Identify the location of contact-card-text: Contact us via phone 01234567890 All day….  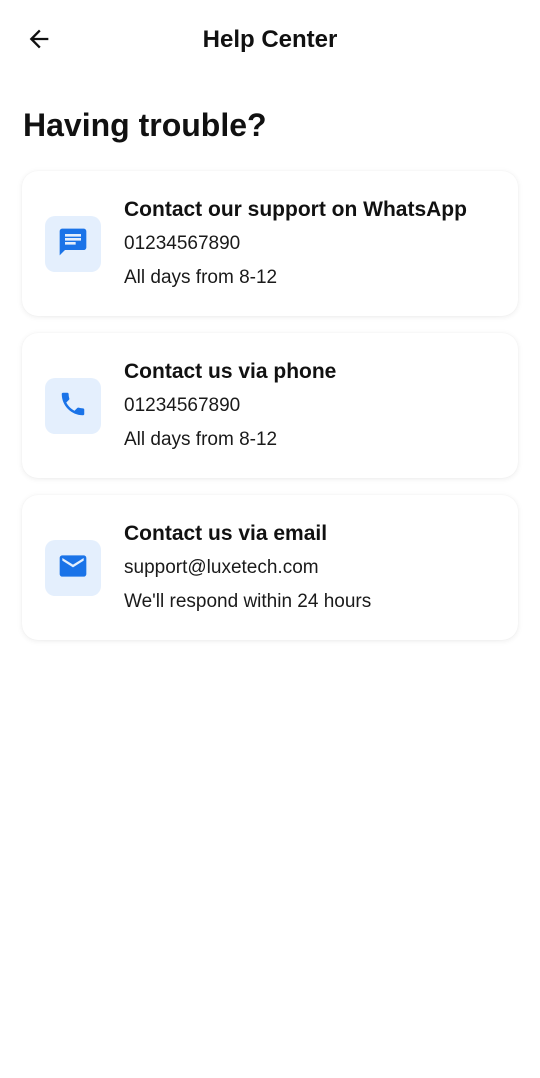
(316, 405).